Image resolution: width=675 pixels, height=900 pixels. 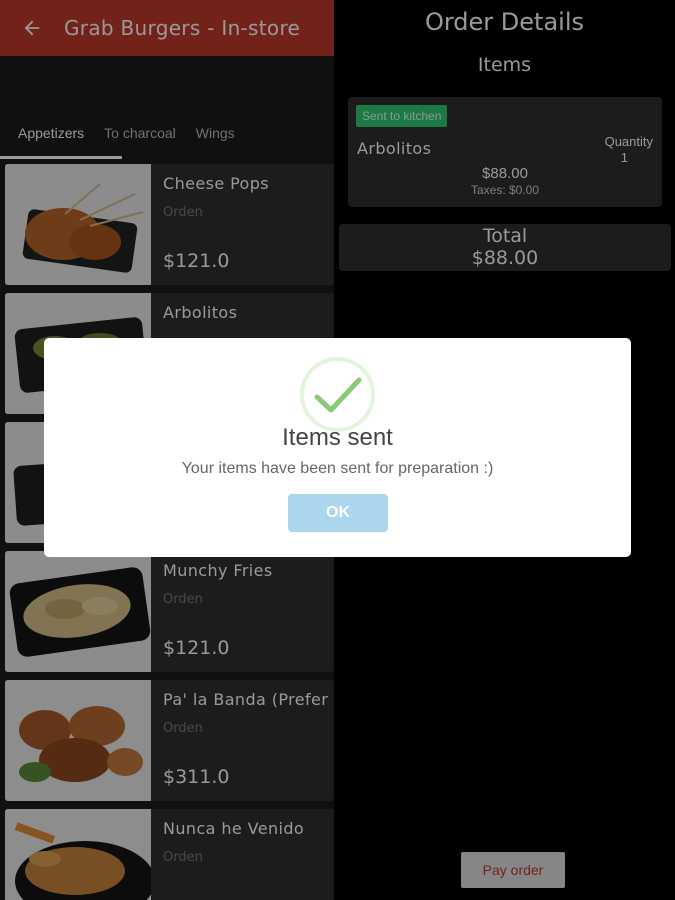 What do you see at coordinates (337, 394) in the screenshot?
I see `success-check-icon` at bounding box center [337, 394].